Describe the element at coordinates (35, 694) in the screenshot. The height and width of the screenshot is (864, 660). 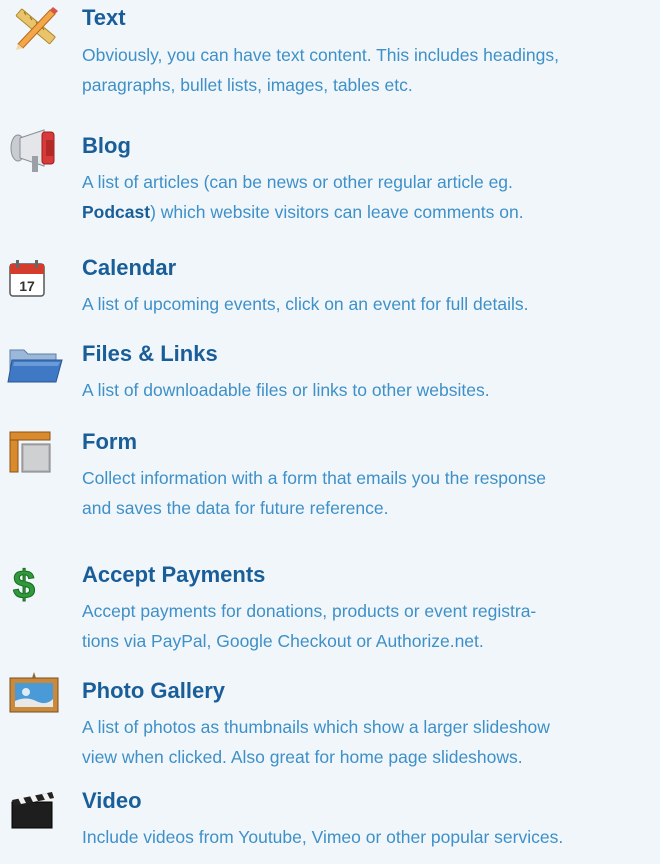
I see `picture-frame-icon` at that location.